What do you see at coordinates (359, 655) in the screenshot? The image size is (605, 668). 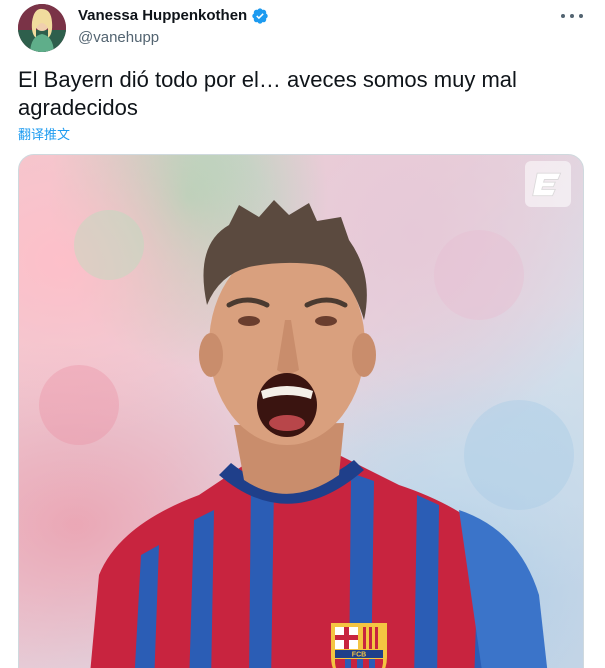 I see `crest-text: FCB` at bounding box center [359, 655].